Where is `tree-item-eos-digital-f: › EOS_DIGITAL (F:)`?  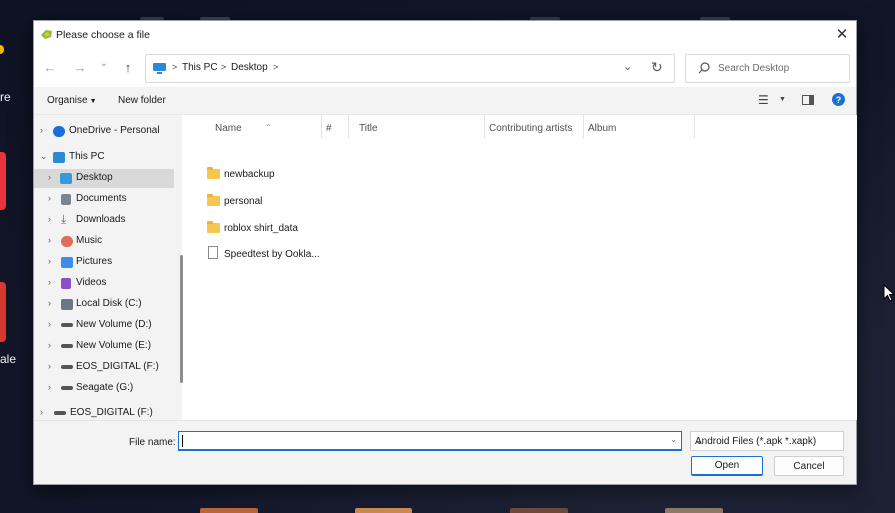
tree-item-eos-digital-f: › EOS_DIGITAL (F:) is located at coordinates (104, 367).